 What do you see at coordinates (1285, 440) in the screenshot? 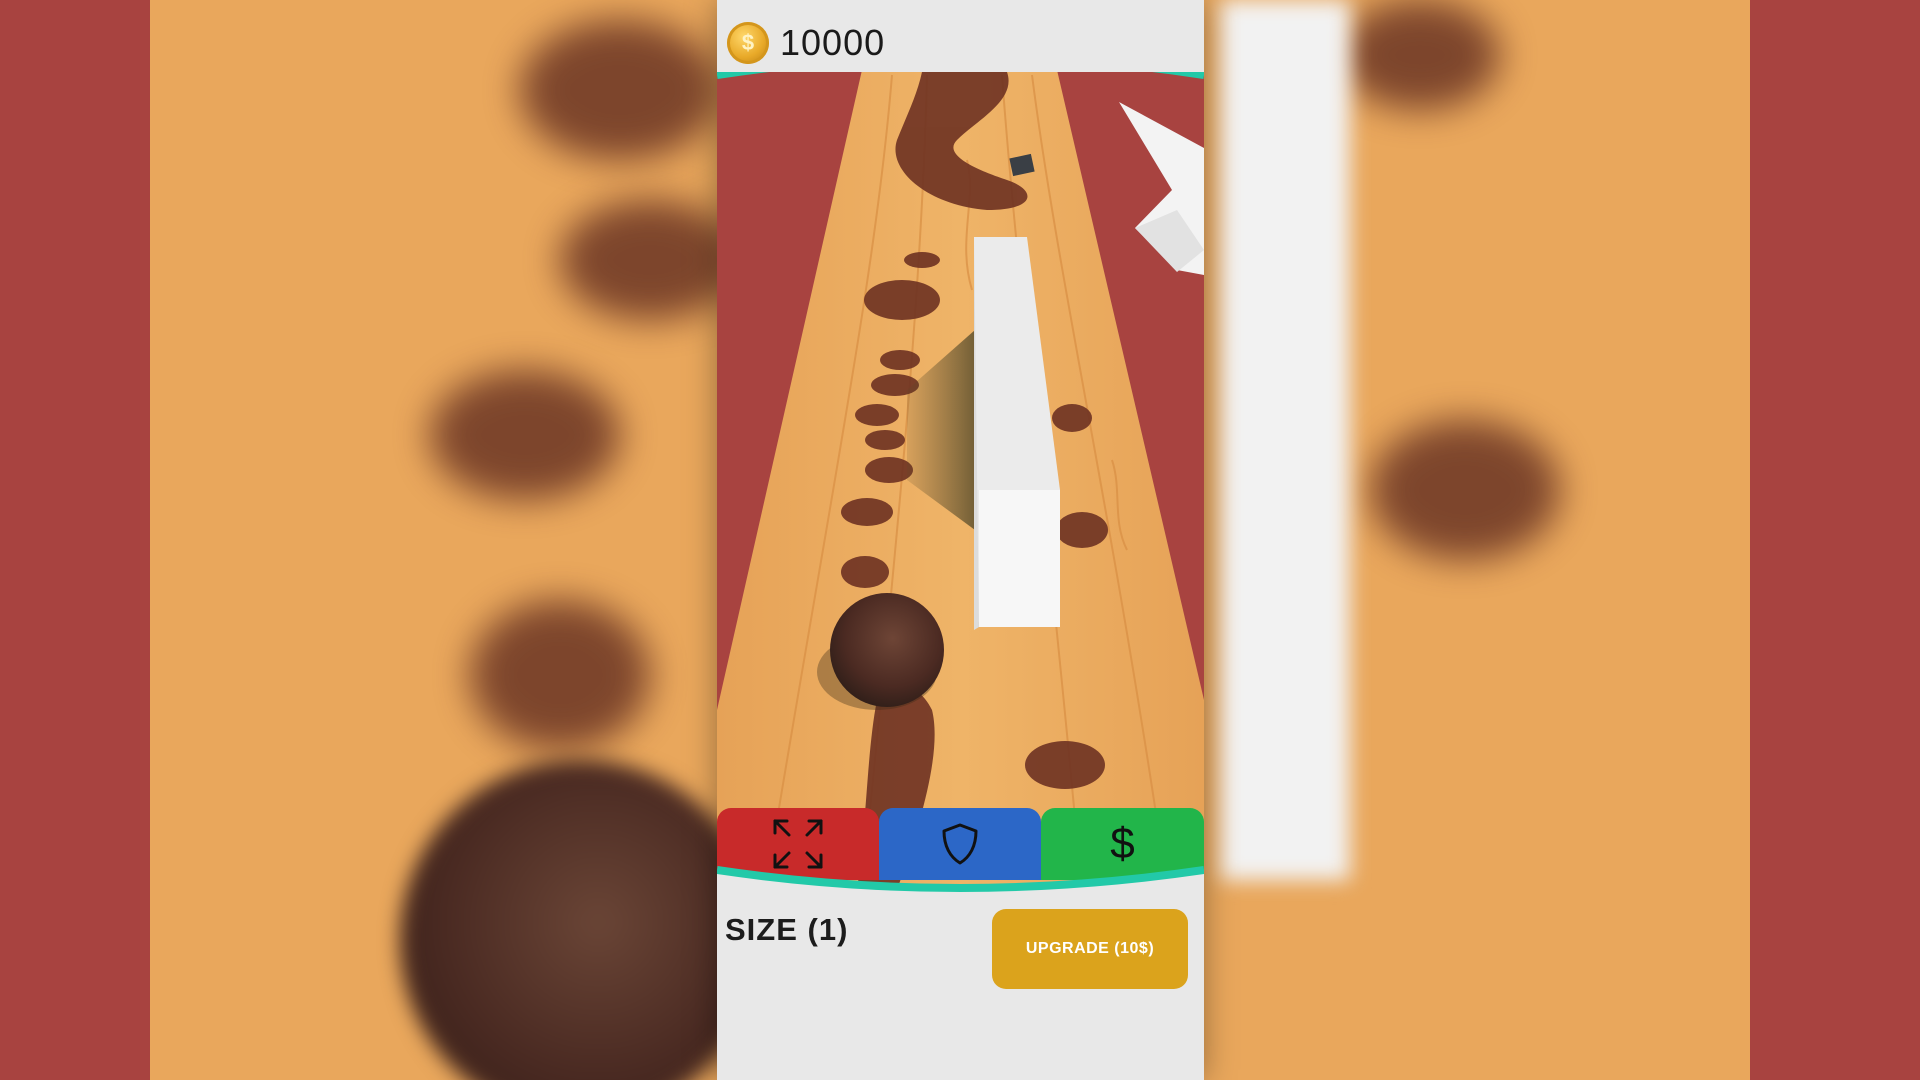
I see `backdrop-wall` at bounding box center [1285, 440].